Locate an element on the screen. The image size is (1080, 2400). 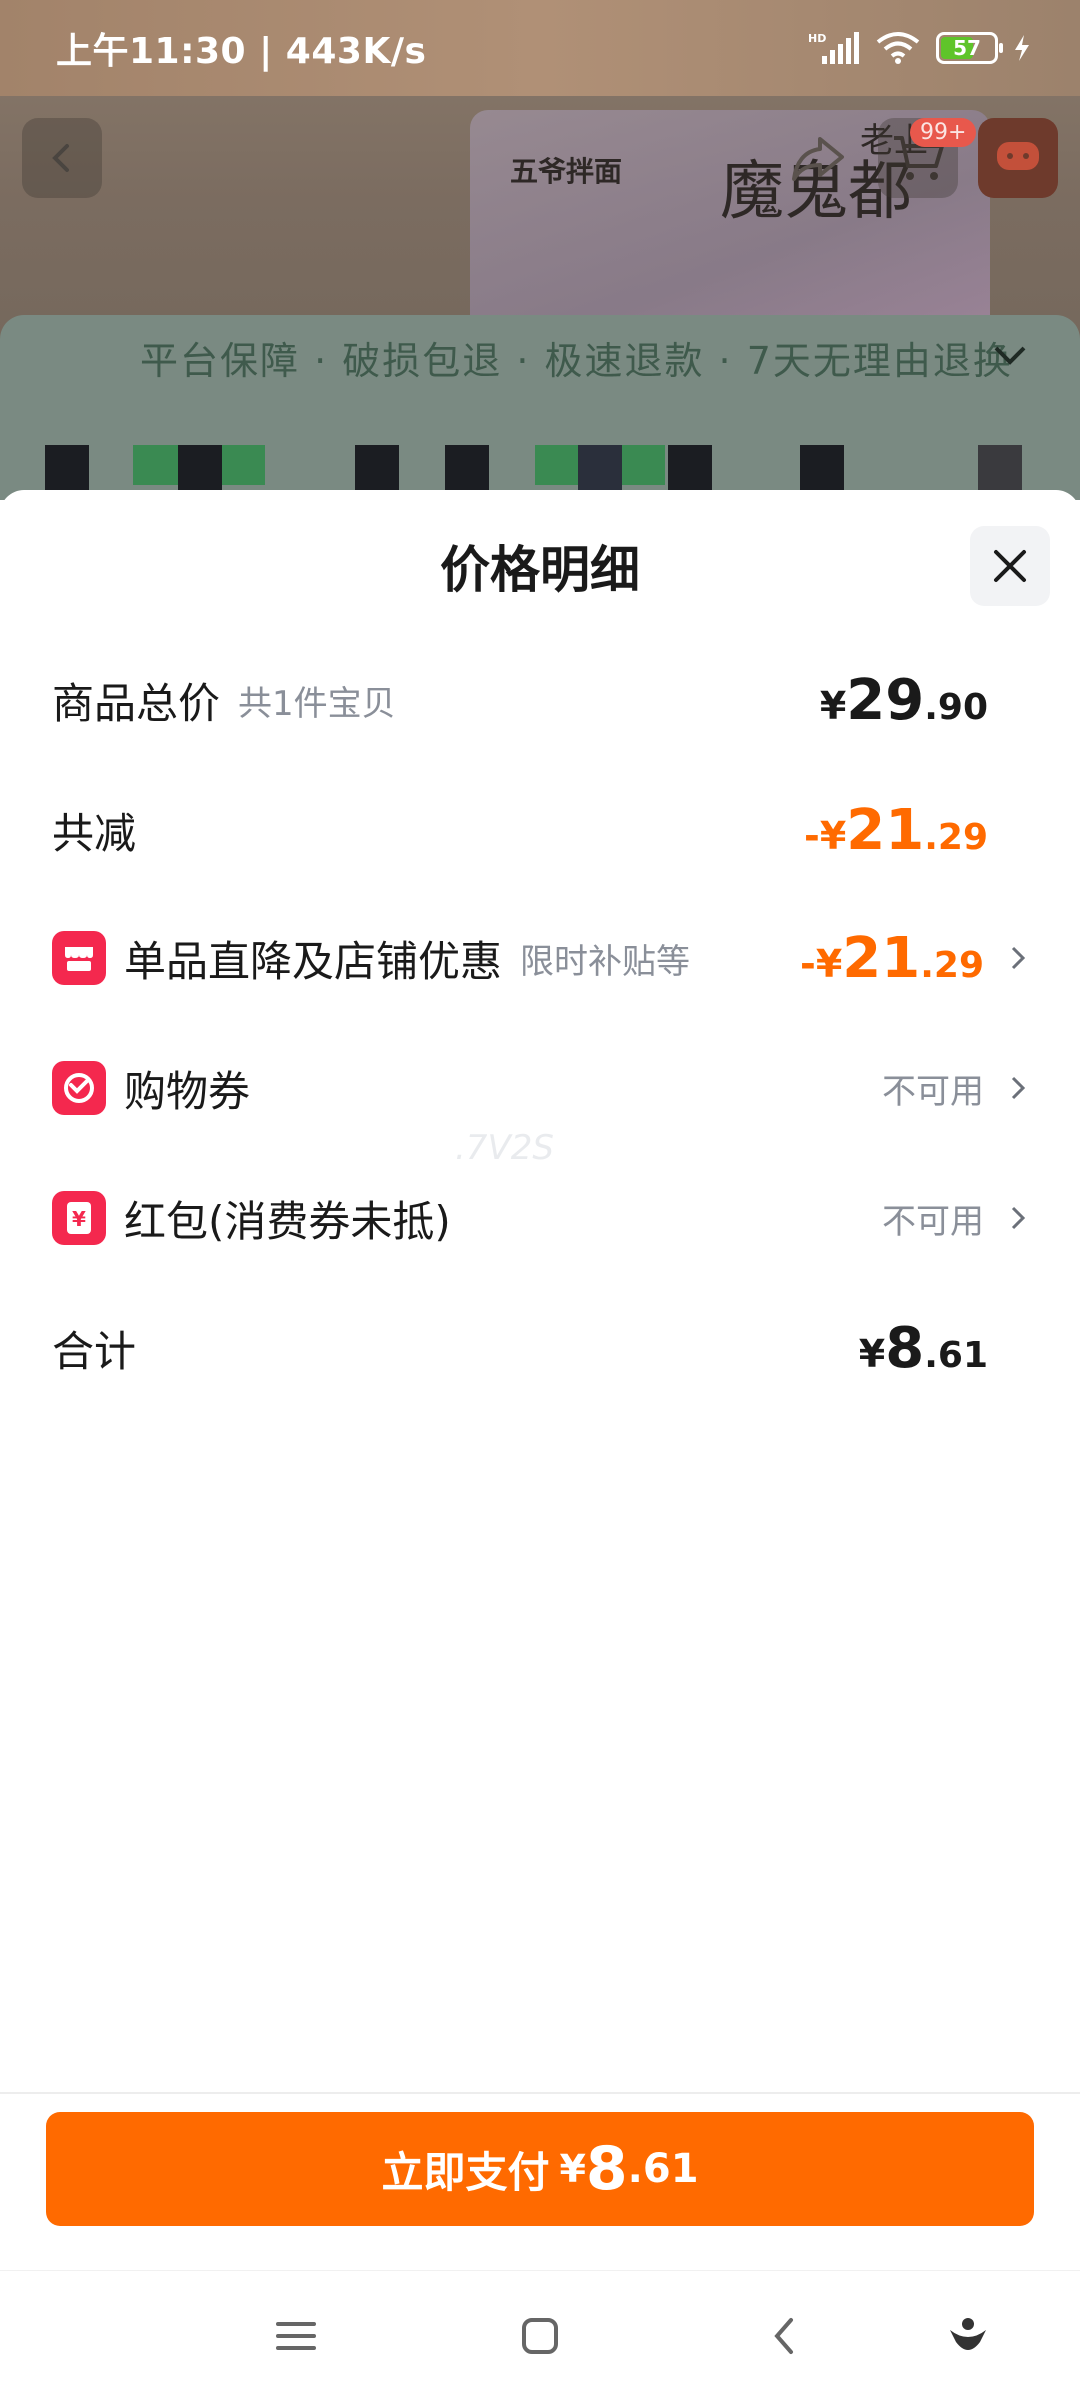
row-sublabel: 共1件宝贝 is located at coordinates (317, 703).